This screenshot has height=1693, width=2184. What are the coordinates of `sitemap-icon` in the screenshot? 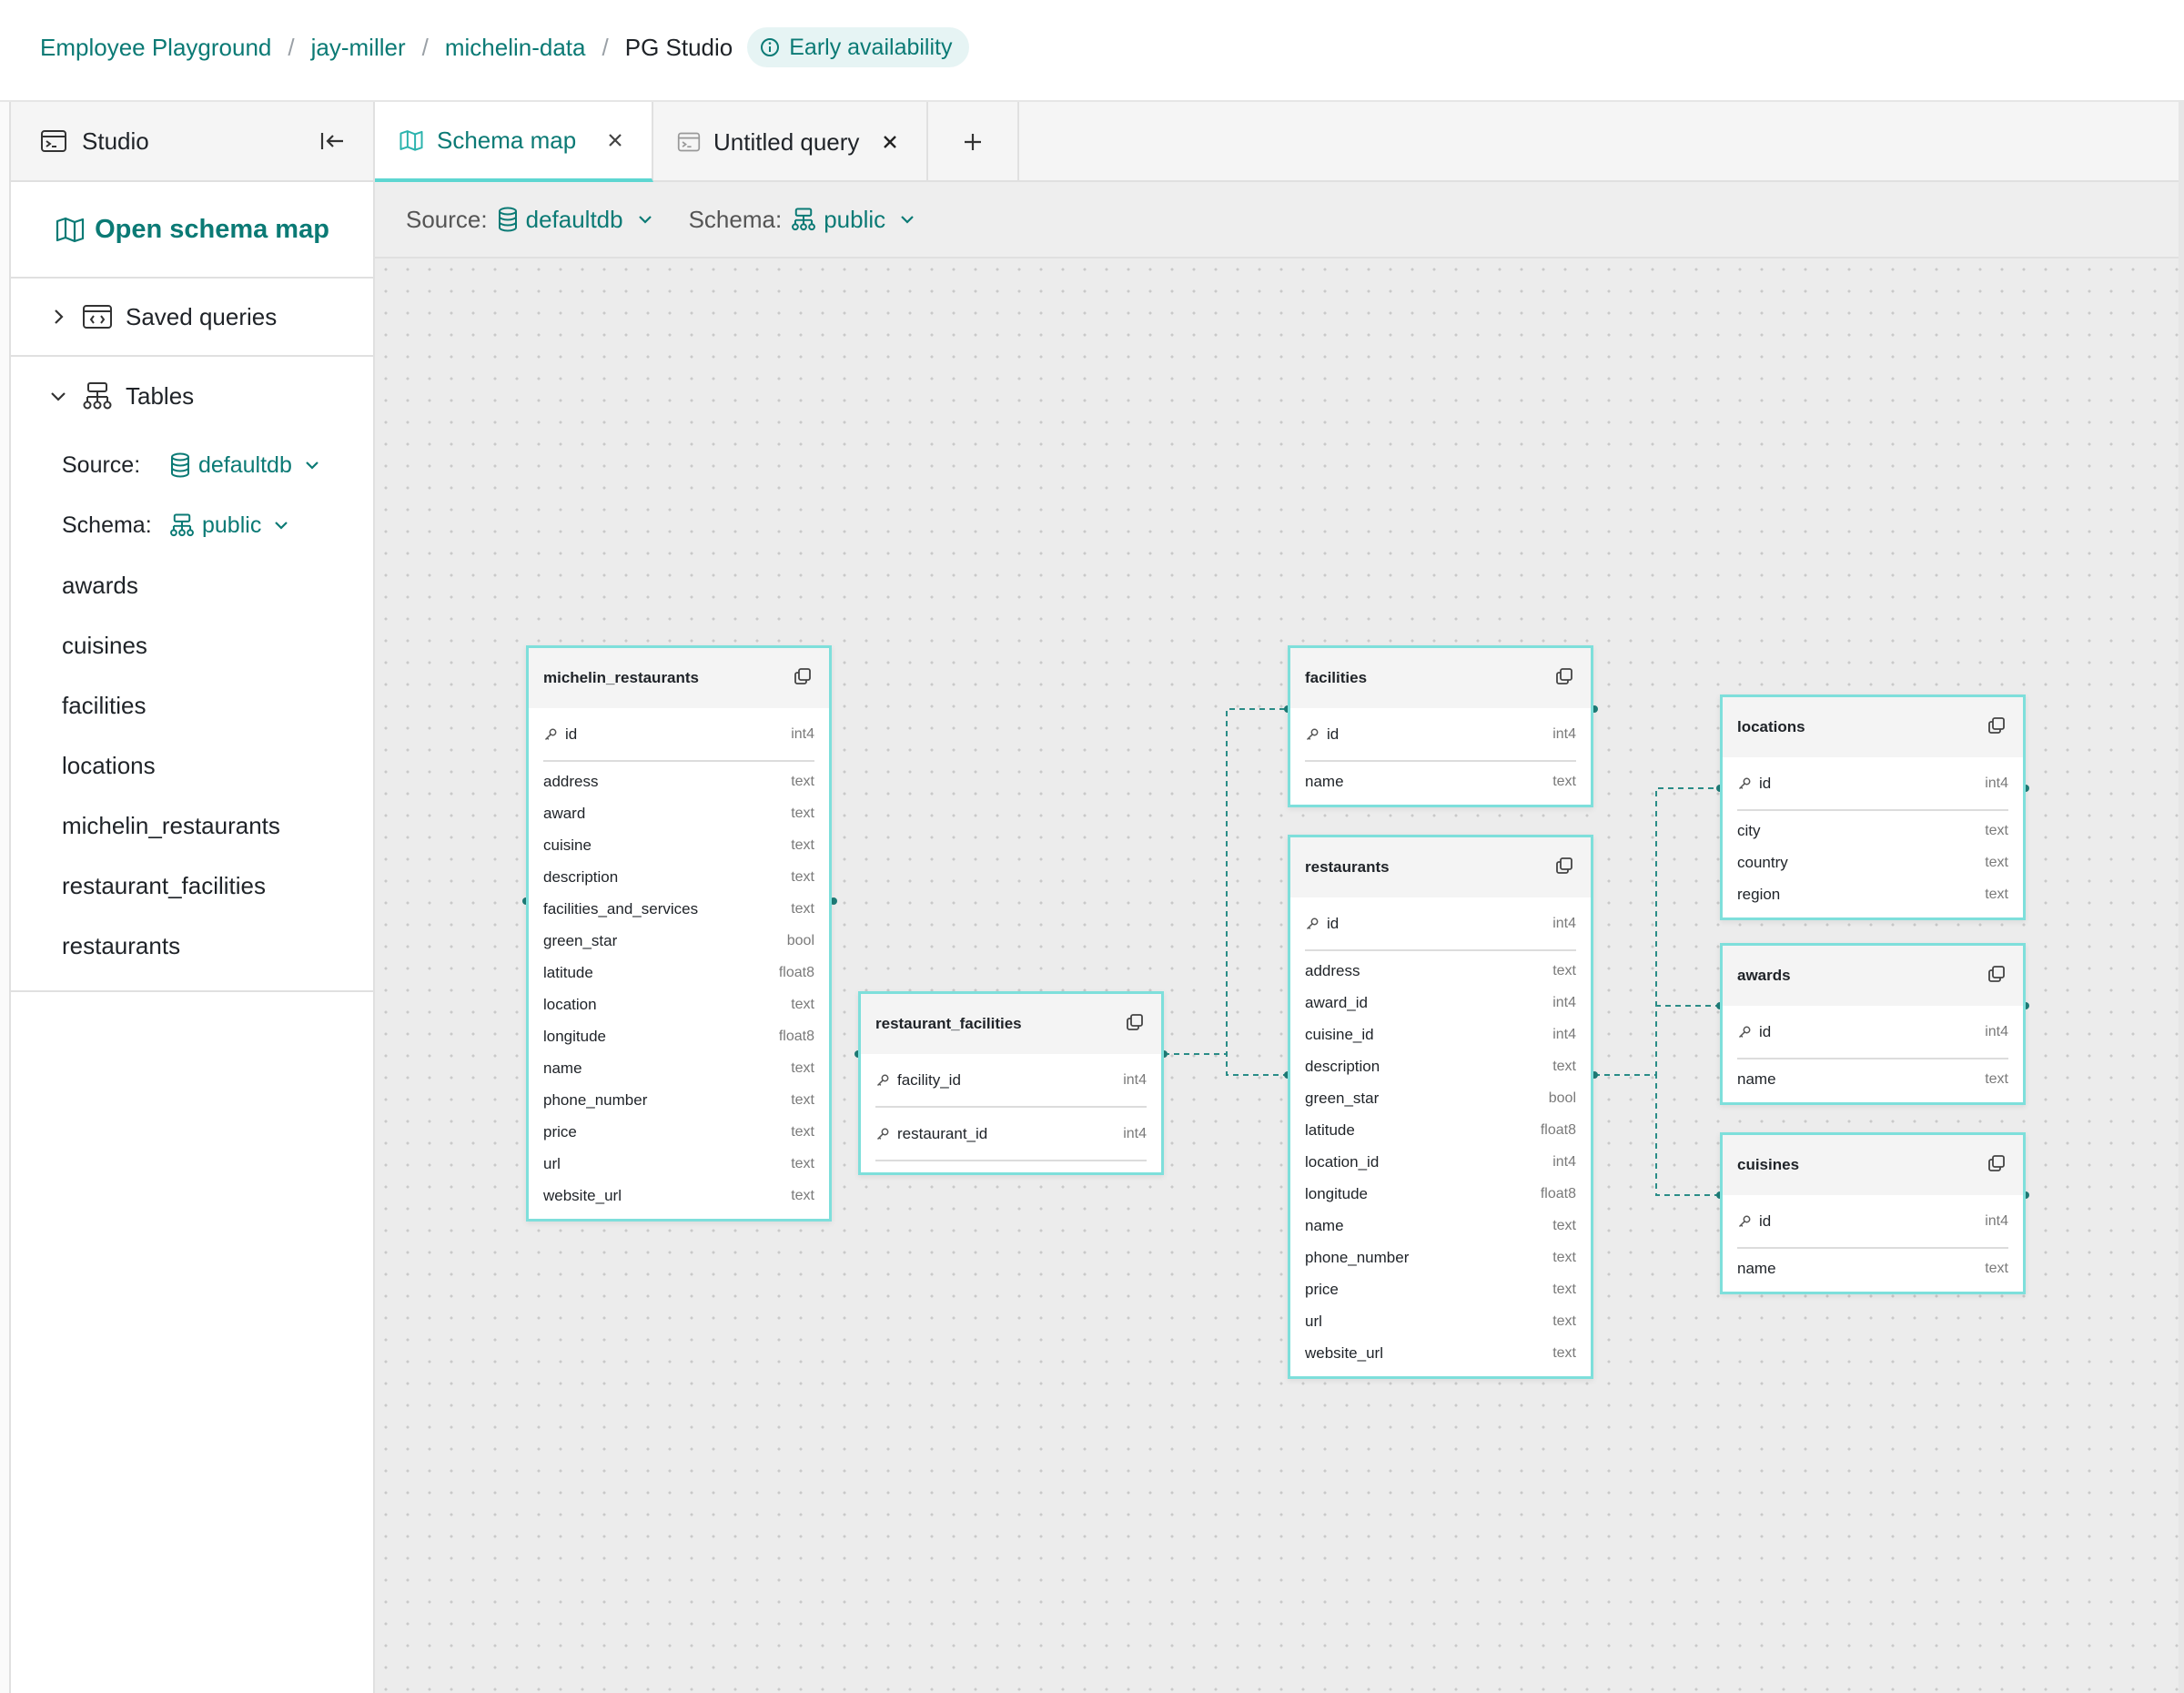 It's located at (804, 219).